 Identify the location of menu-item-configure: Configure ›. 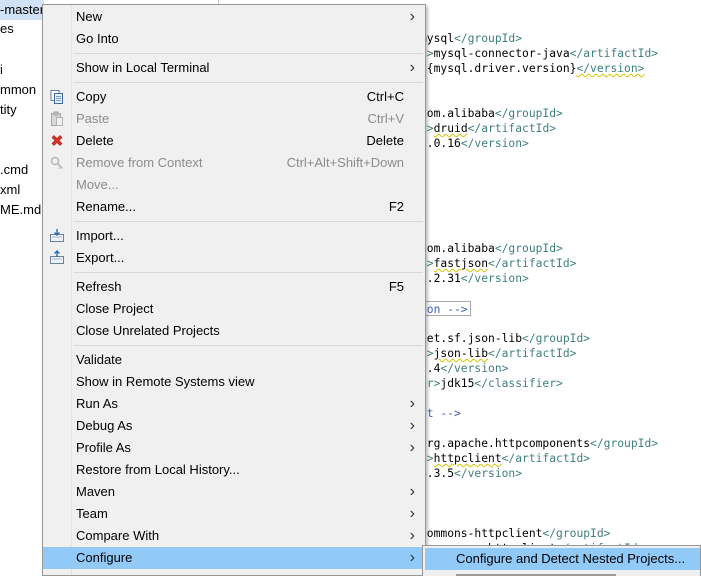
(234, 558).